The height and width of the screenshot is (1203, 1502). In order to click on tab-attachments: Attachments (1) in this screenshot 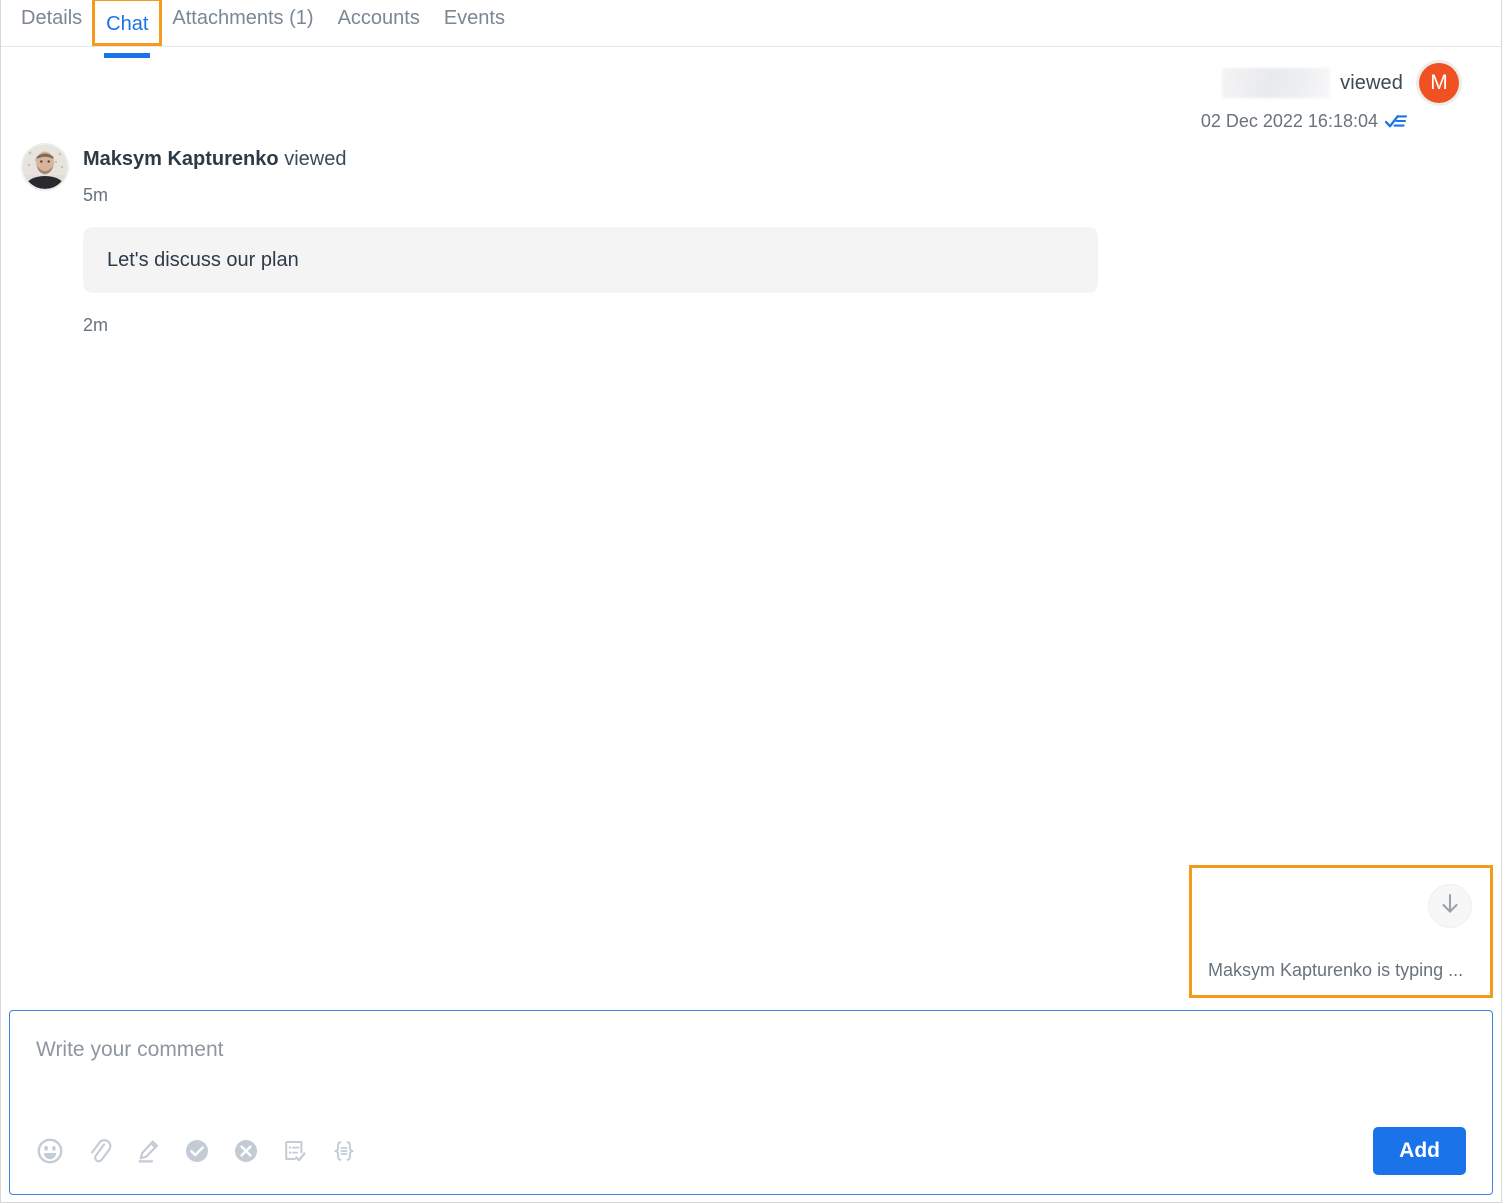, I will do `click(242, 16)`.